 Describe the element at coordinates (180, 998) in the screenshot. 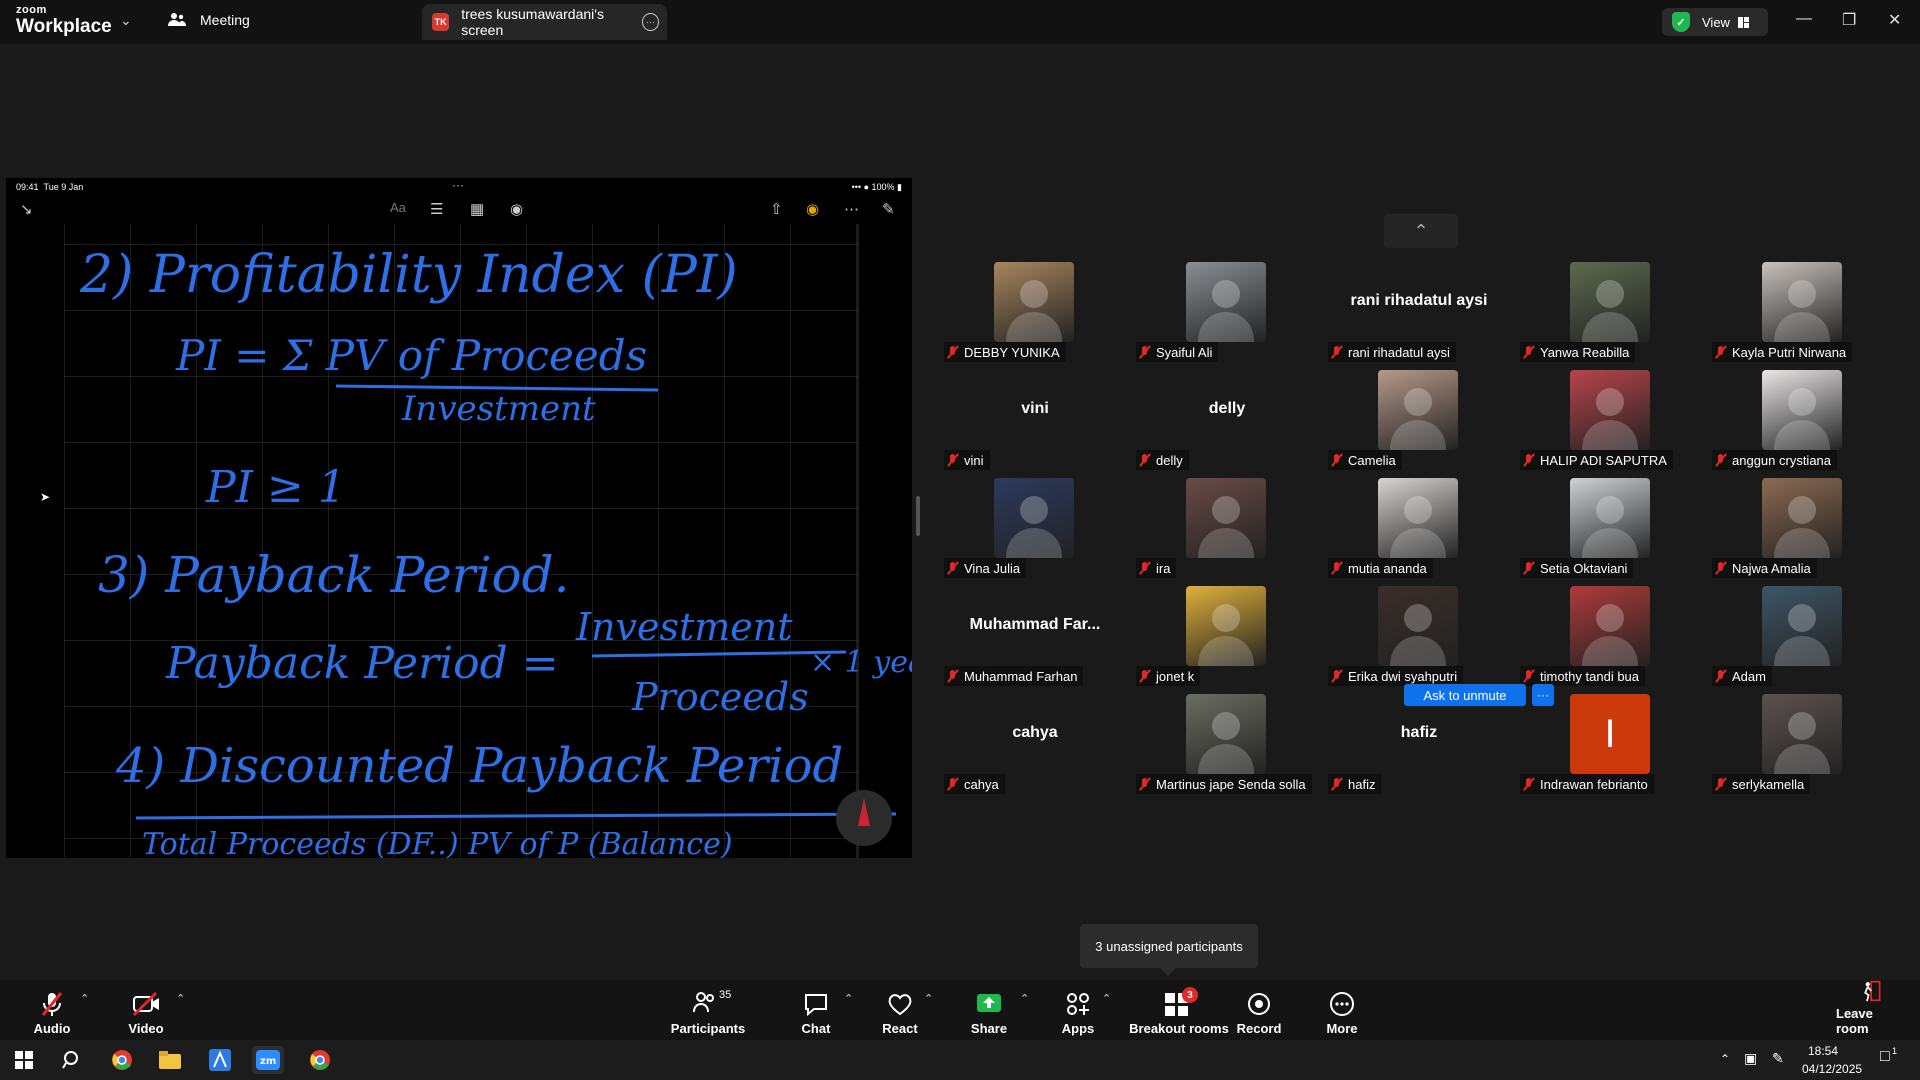

I see `video-options-caret: ⌃` at that location.